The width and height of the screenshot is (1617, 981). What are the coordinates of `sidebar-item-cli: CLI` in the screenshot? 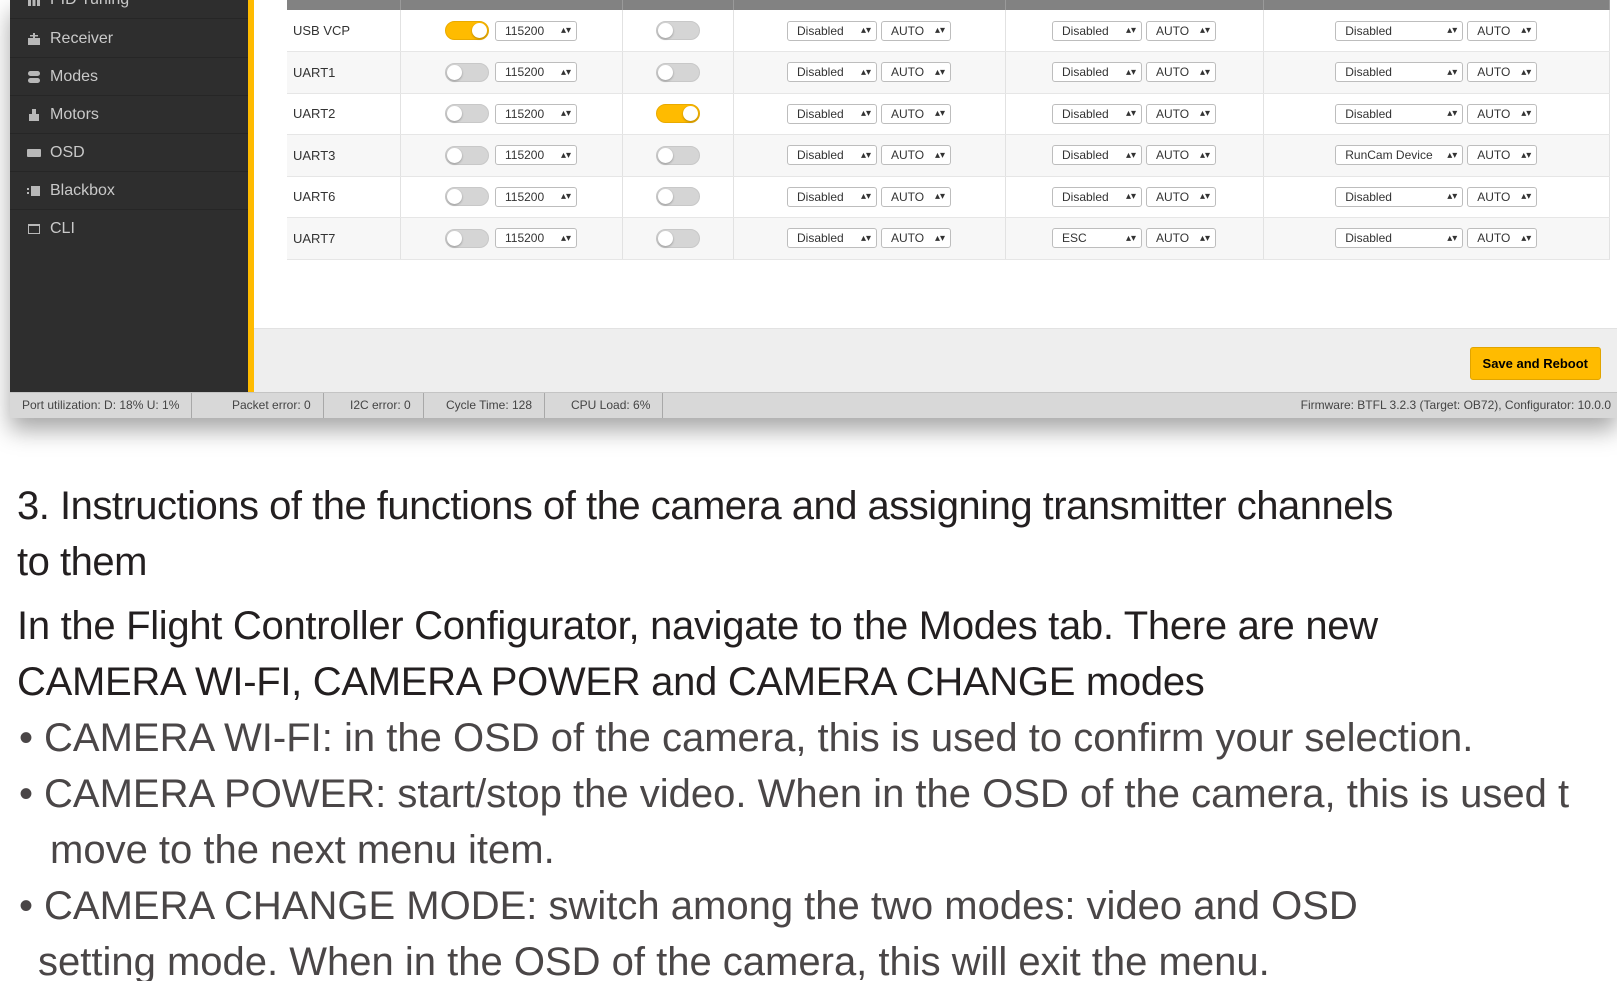 It's located at (129, 229).